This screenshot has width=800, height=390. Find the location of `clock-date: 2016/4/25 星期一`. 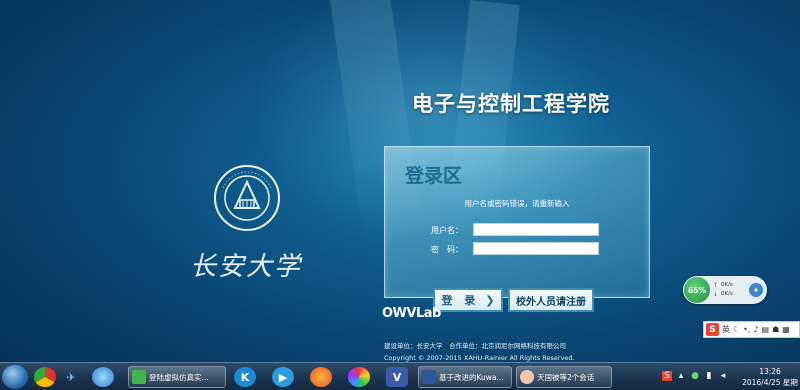

clock-date: 2016/4/25 星期一 is located at coordinates (770, 384).